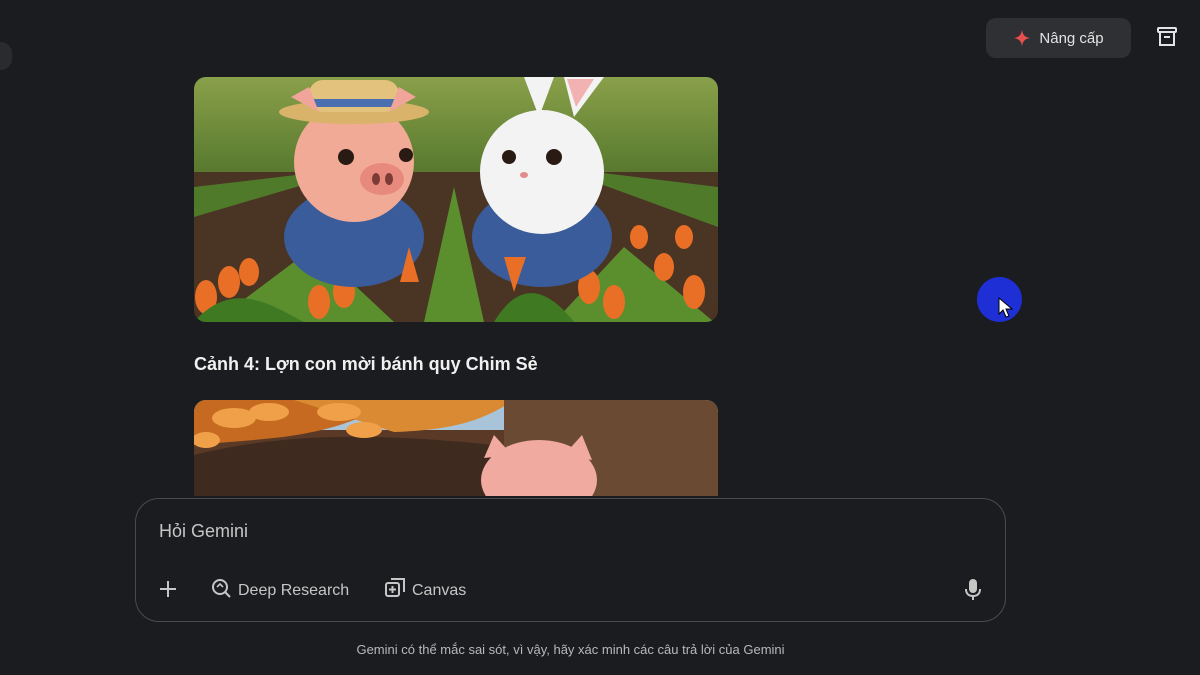 This screenshot has height=675, width=1200. Describe the element at coordinates (366, 364) in the screenshot. I see `scene-title: Cảnh 4: Lợn con mời bánh quy Chim Sẻ` at that location.